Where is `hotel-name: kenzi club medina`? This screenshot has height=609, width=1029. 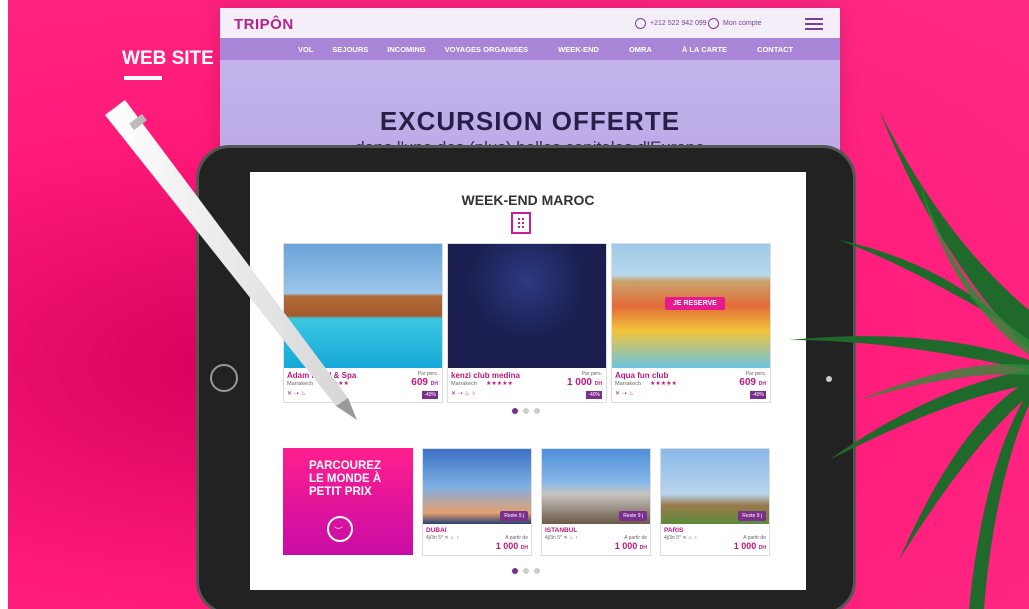
hotel-name: kenzi club medina is located at coordinates (485, 375).